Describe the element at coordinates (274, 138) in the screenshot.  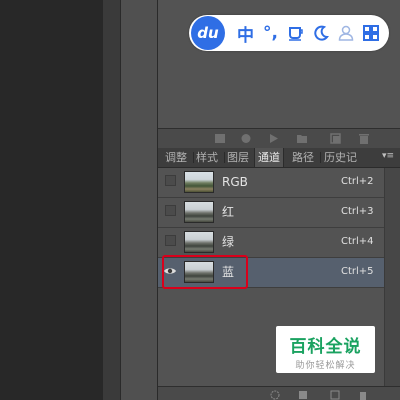
I see `play-icon` at that location.